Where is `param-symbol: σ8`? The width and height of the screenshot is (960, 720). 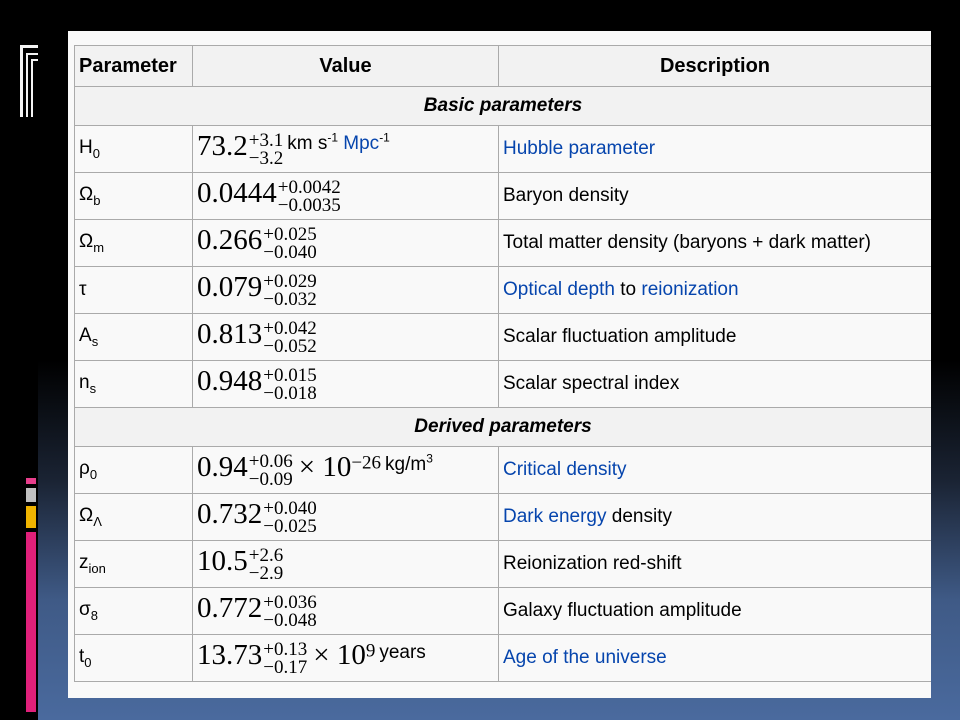
param-symbol: σ8 is located at coordinates (133, 611).